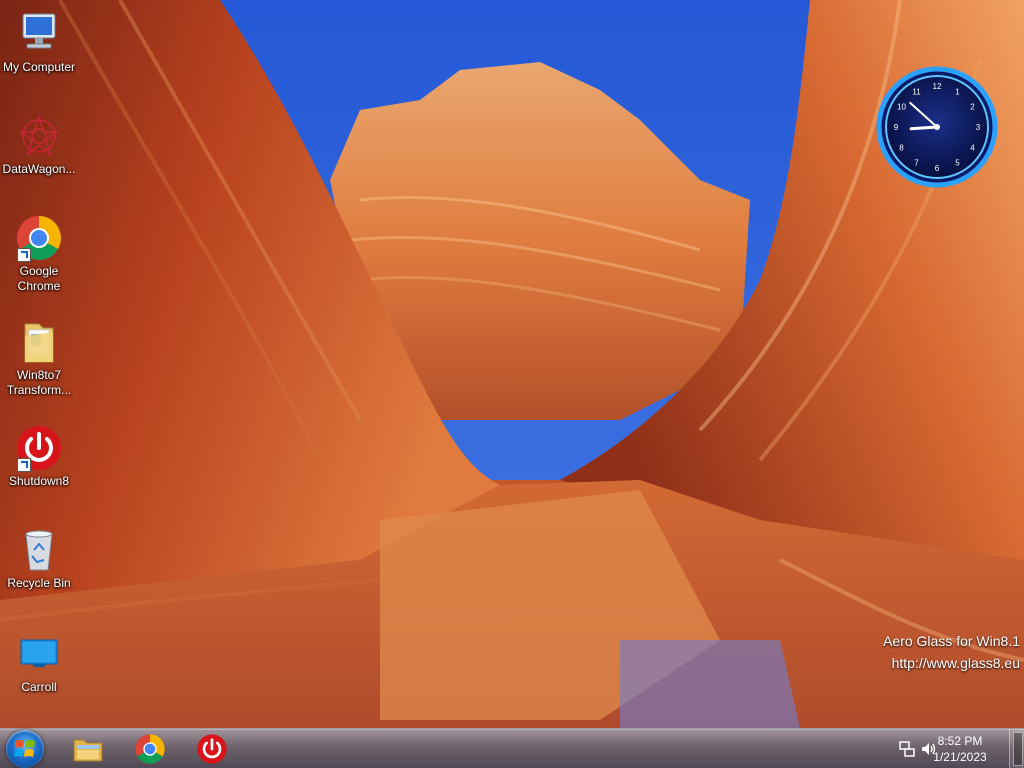 The height and width of the screenshot is (768, 1024). What do you see at coordinates (951, 641) in the screenshot?
I see `watermark-line-1: Aero Glass for Win8.1` at bounding box center [951, 641].